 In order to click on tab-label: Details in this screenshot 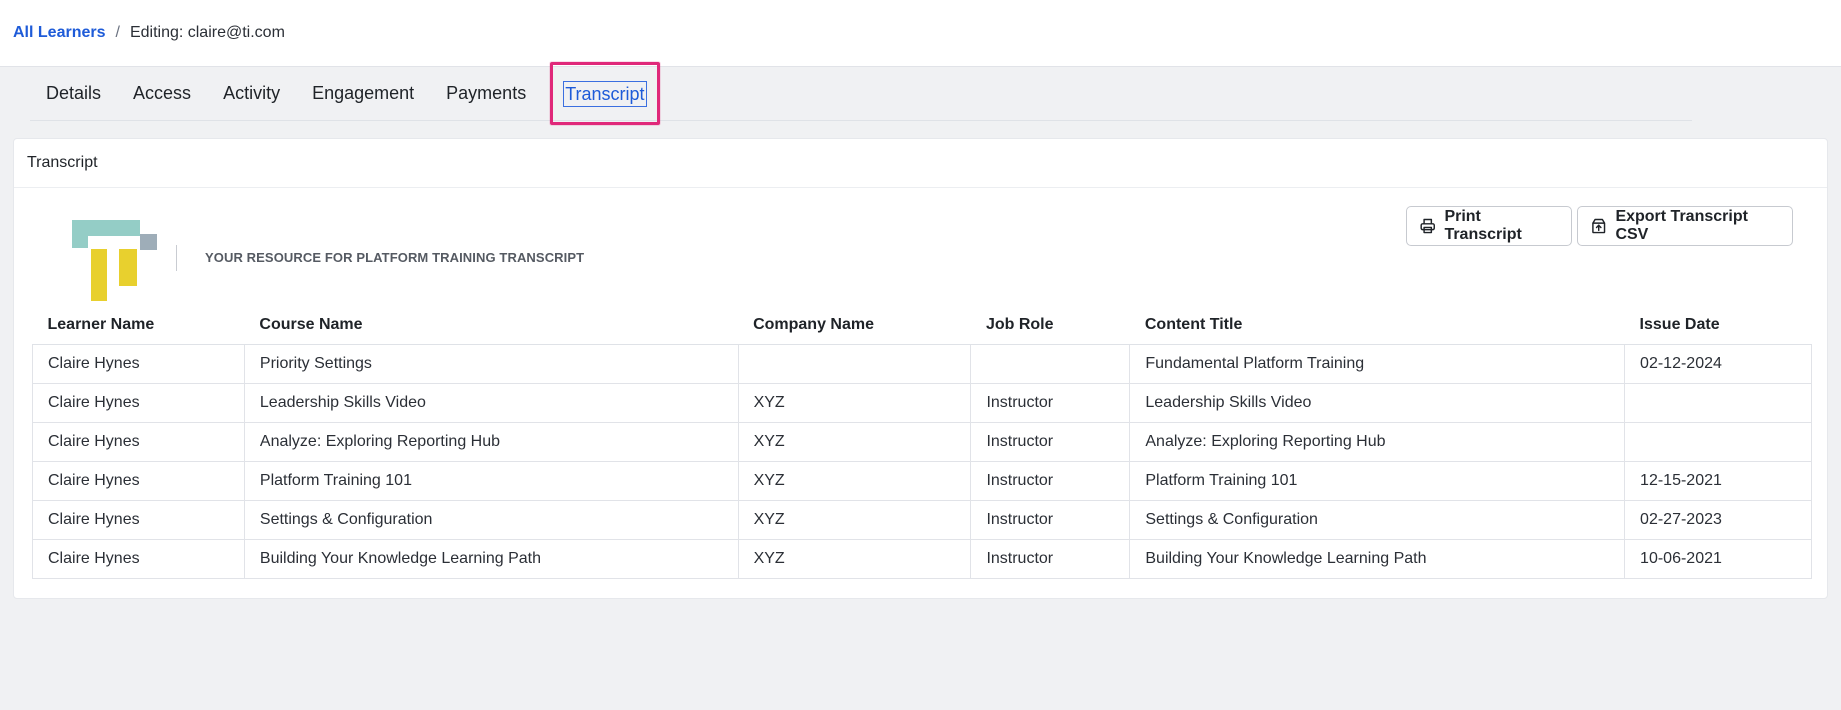, I will do `click(74, 93)`.